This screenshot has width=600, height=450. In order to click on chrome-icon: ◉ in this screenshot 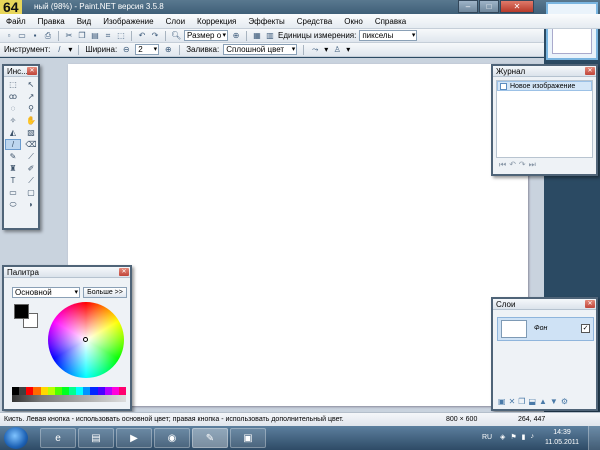, I will do `click(172, 438)`.